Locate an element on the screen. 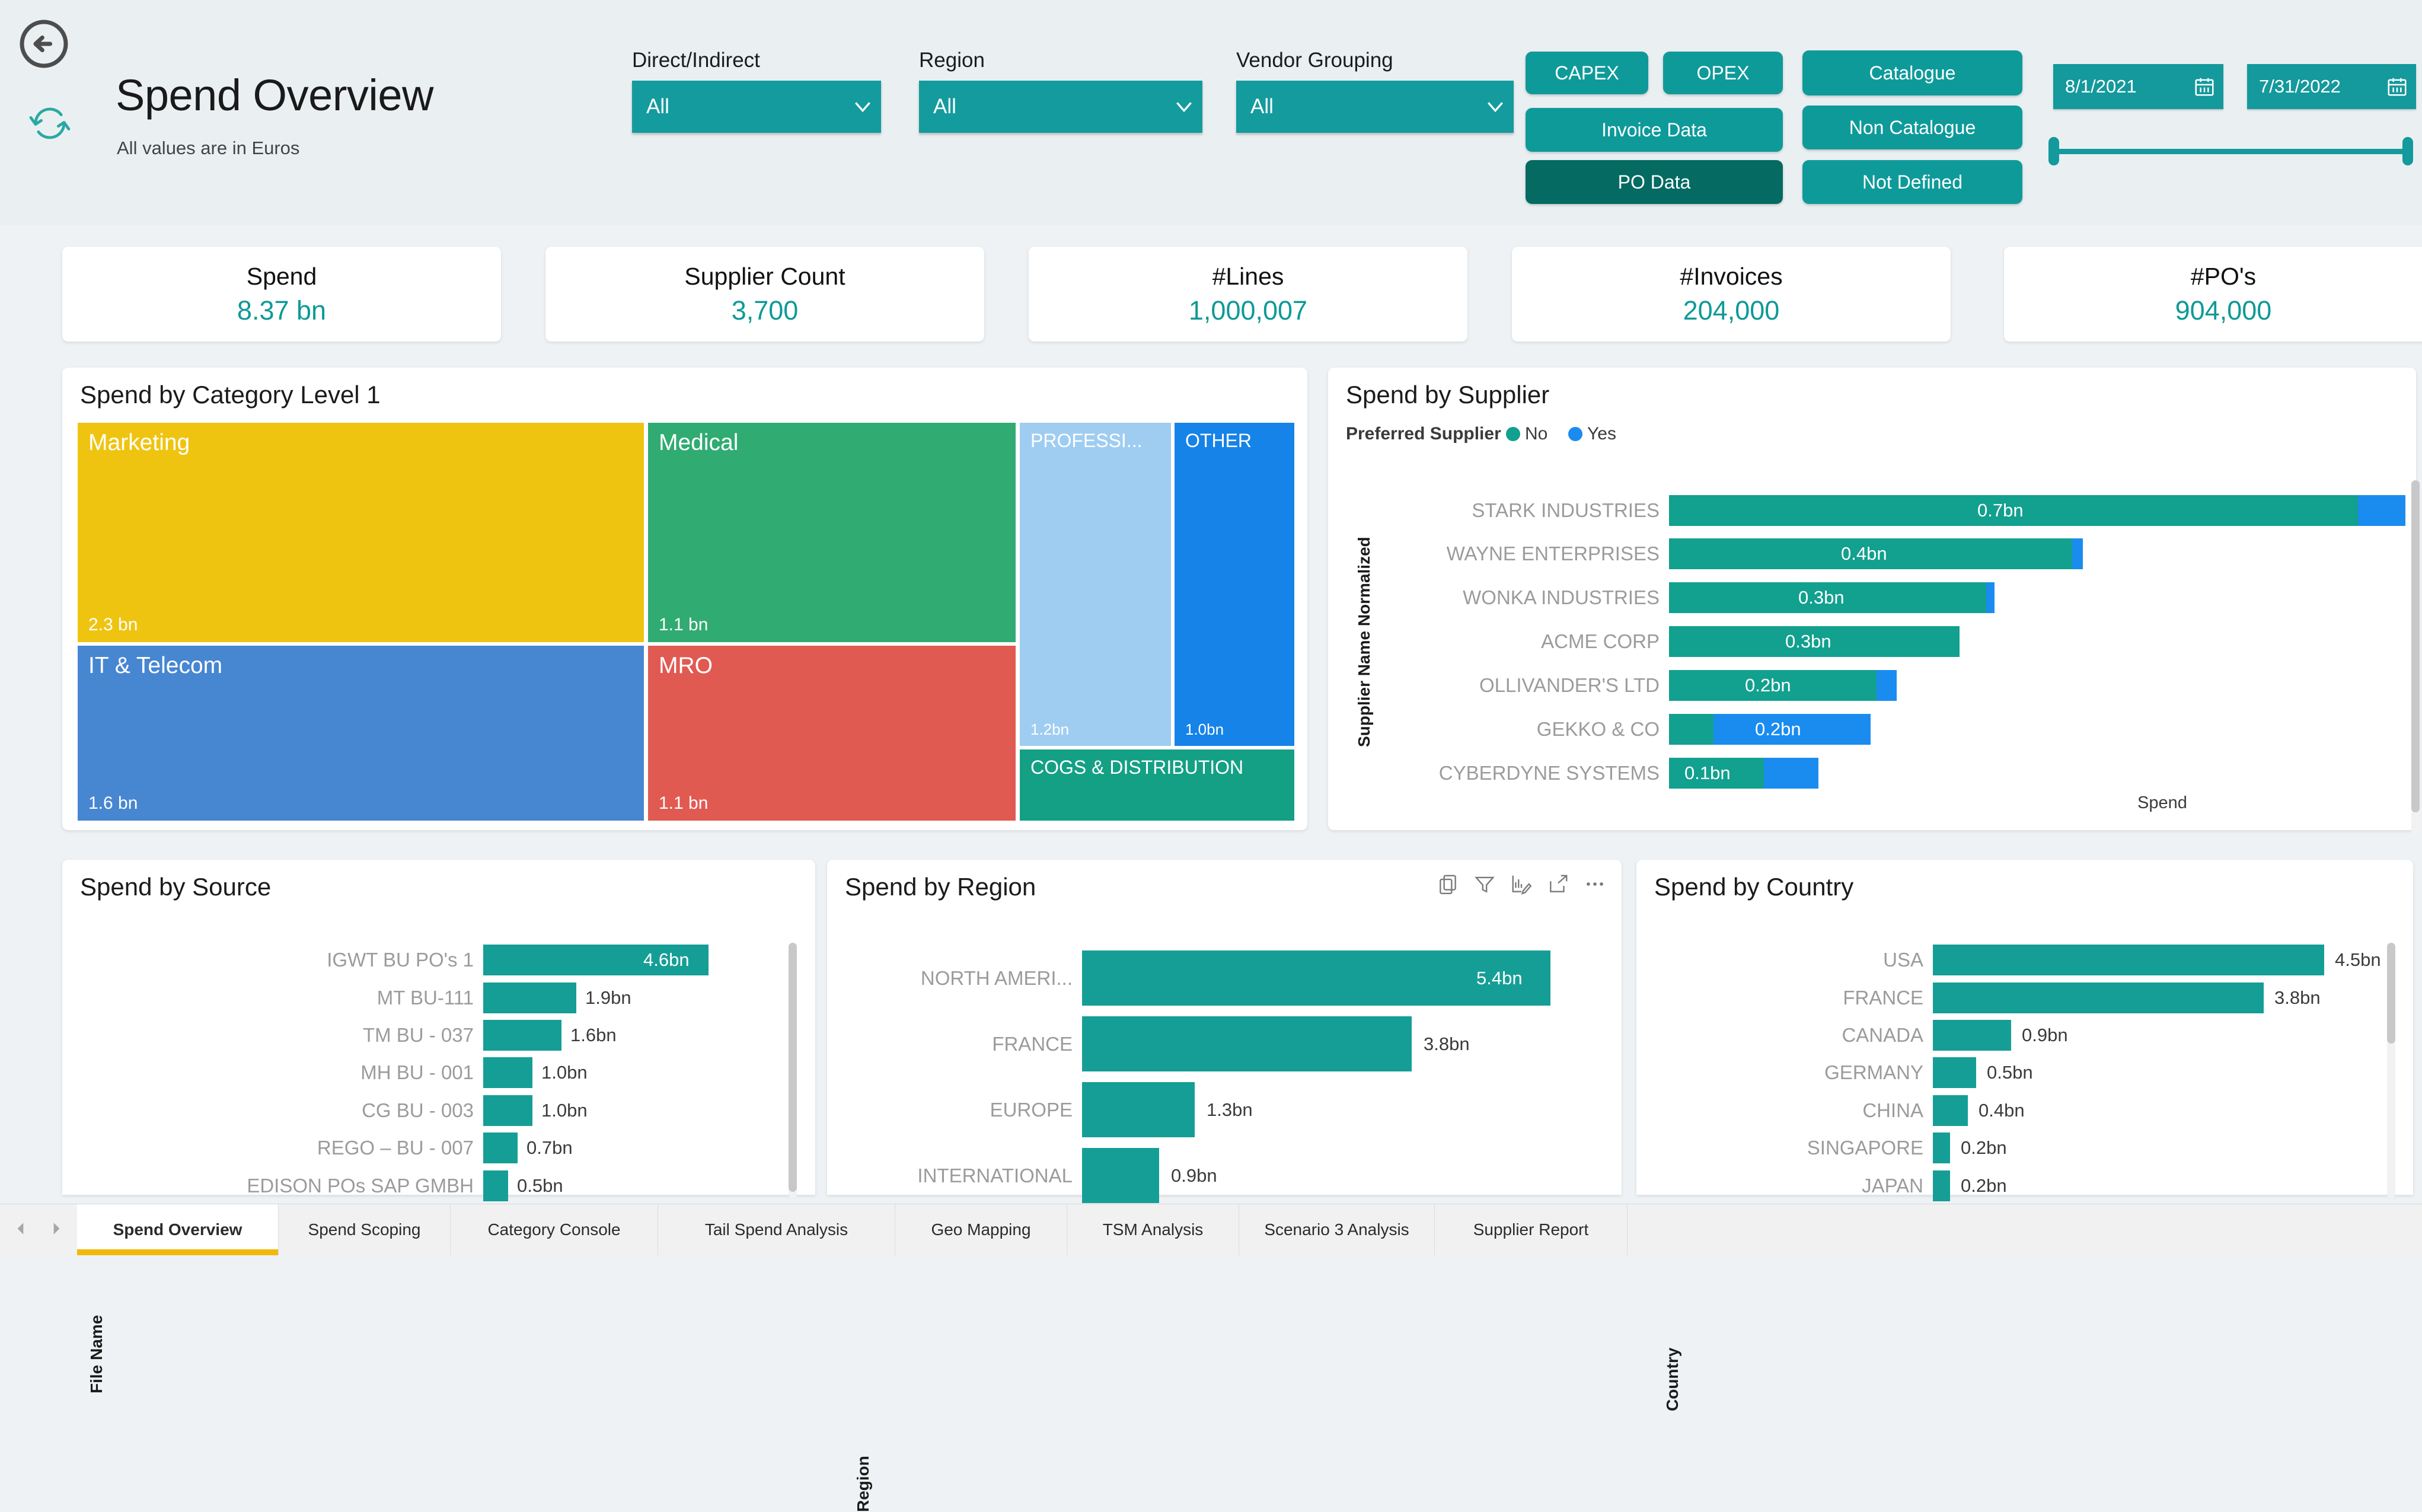 Image resolution: width=2422 pixels, height=1512 pixels. tab-geo-mapping: Geo Mapping is located at coordinates (981, 1229).